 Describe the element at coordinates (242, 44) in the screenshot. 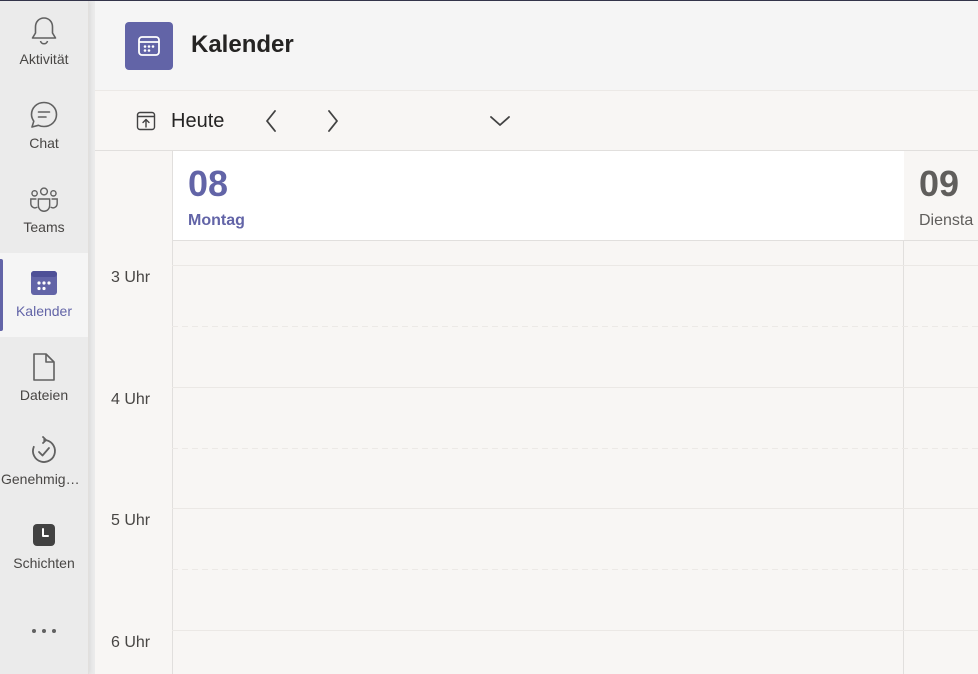

I see `page-title: Kalender` at that location.